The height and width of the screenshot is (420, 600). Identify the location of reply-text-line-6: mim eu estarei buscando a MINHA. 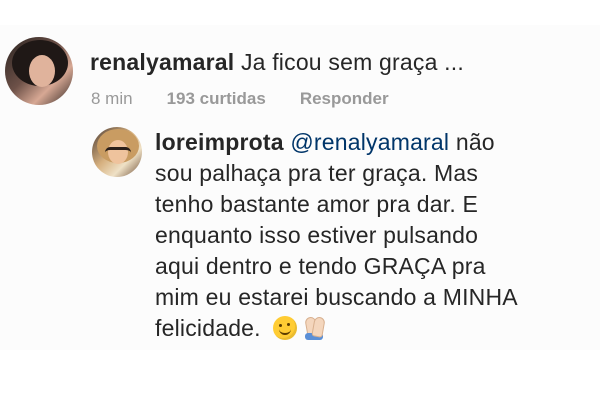
(336, 297).